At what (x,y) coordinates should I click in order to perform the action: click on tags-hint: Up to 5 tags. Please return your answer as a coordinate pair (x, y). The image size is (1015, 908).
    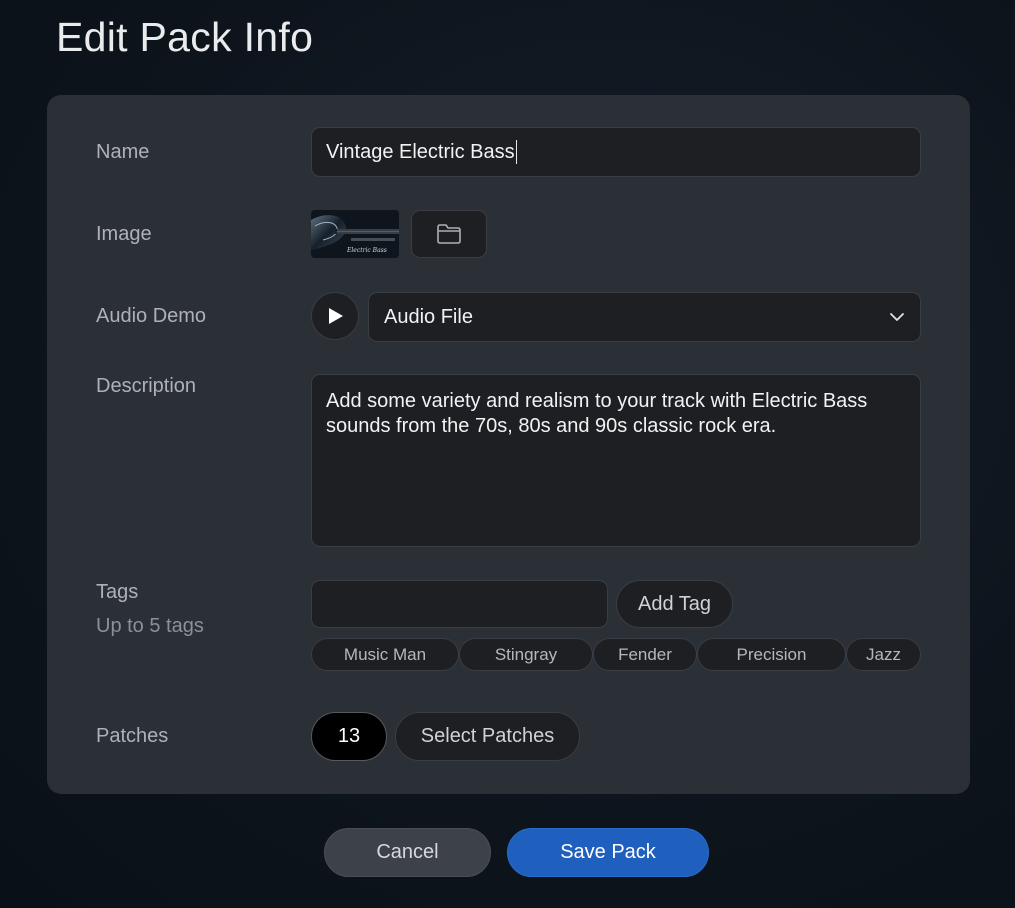
    Looking at the image, I should click on (150, 626).